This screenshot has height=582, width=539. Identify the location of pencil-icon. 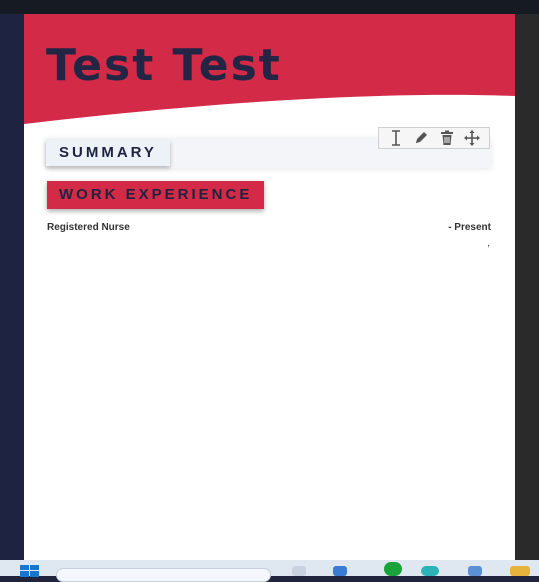
(421, 138).